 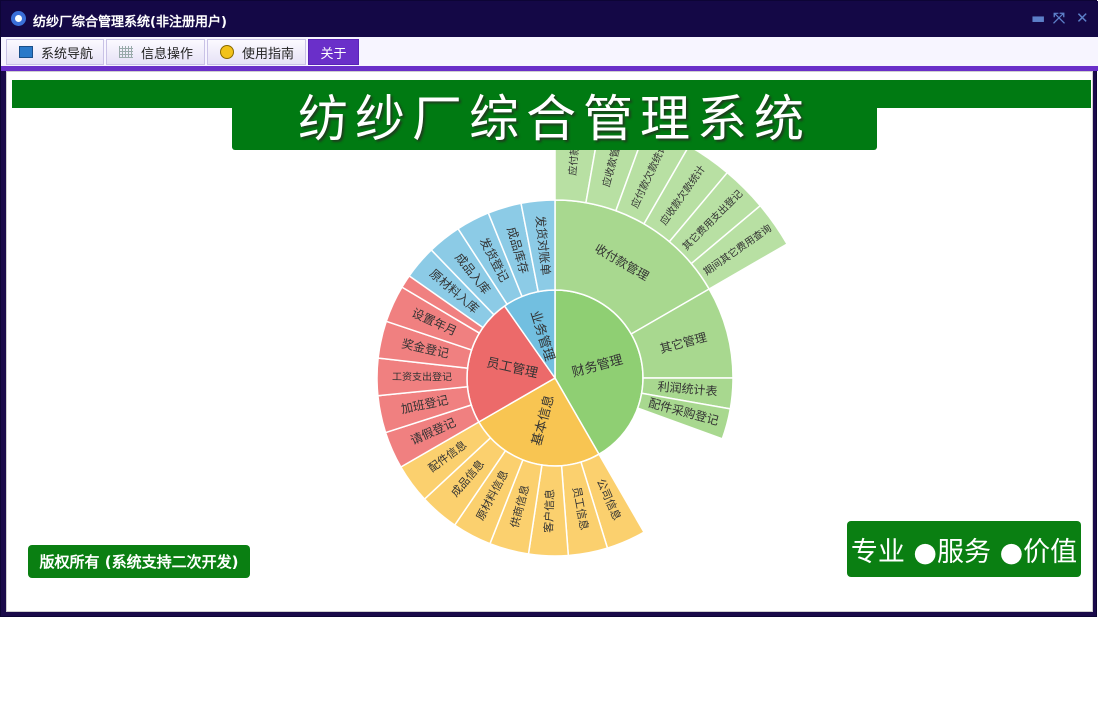 I want to click on slogan-badge: 专业 ●服务 ●价值, so click(x=964, y=549).